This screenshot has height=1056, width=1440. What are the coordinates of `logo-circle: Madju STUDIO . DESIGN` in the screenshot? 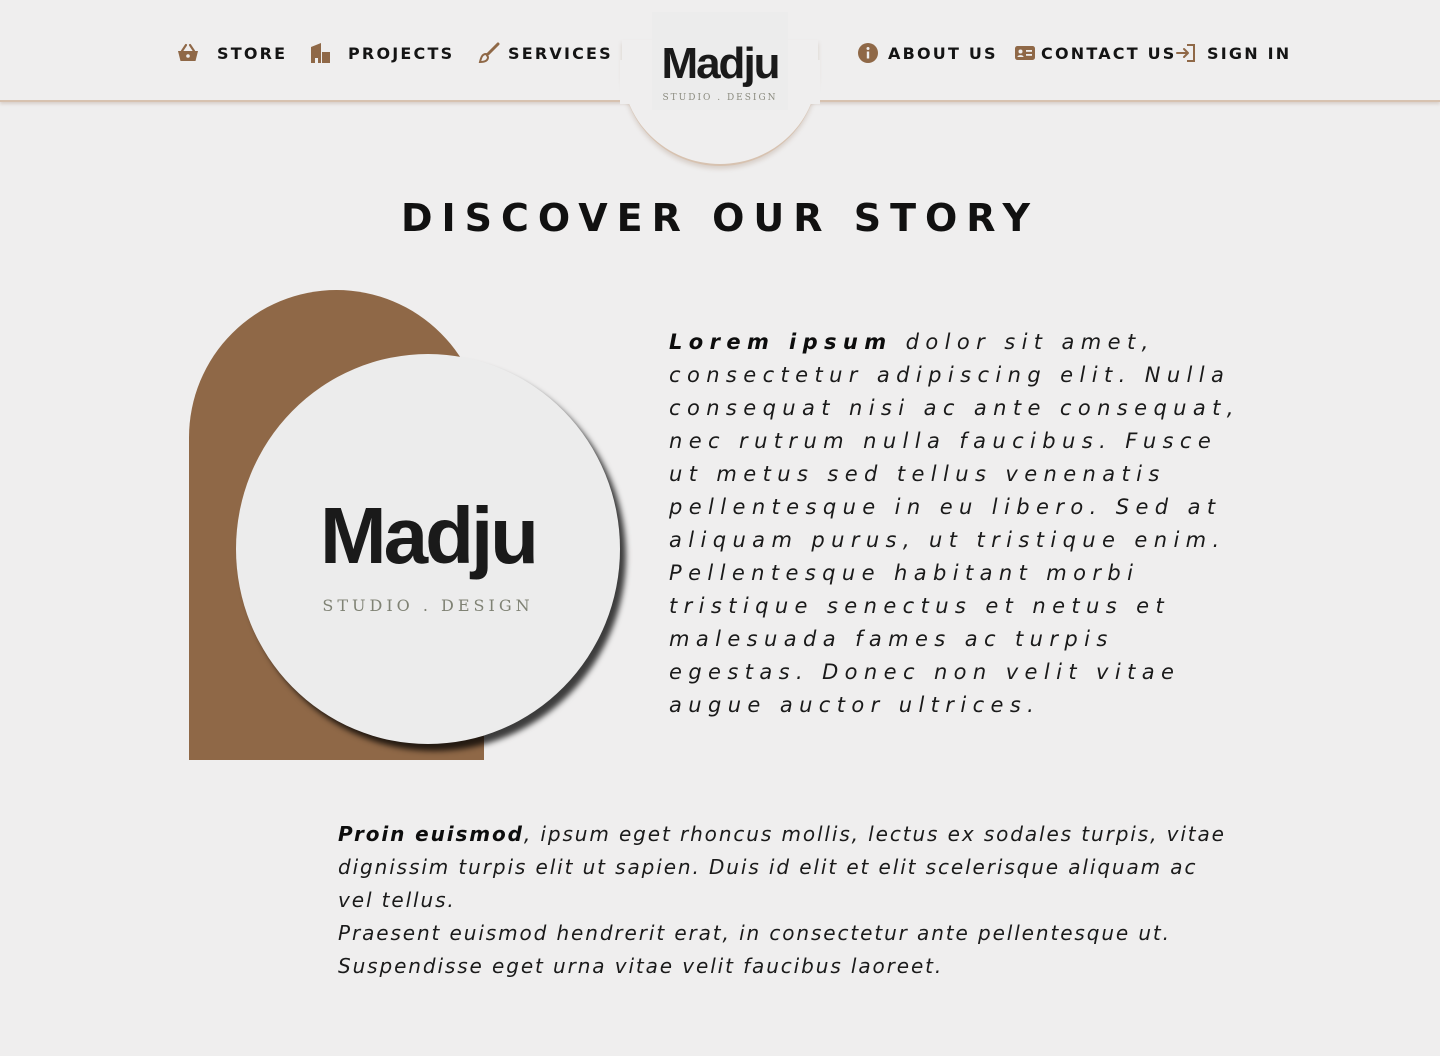 It's located at (428, 549).